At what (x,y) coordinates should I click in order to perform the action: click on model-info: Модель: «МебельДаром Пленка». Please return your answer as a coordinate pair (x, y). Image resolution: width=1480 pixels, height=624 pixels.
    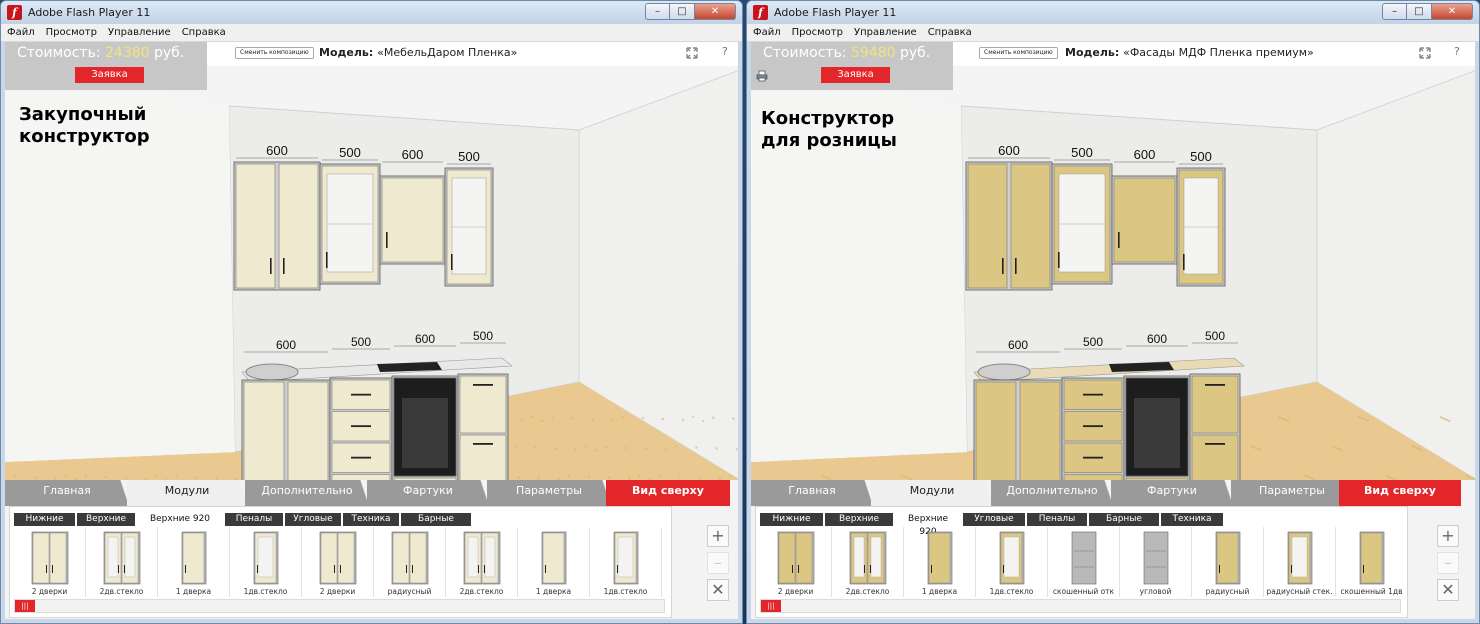
    Looking at the image, I should click on (418, 52).